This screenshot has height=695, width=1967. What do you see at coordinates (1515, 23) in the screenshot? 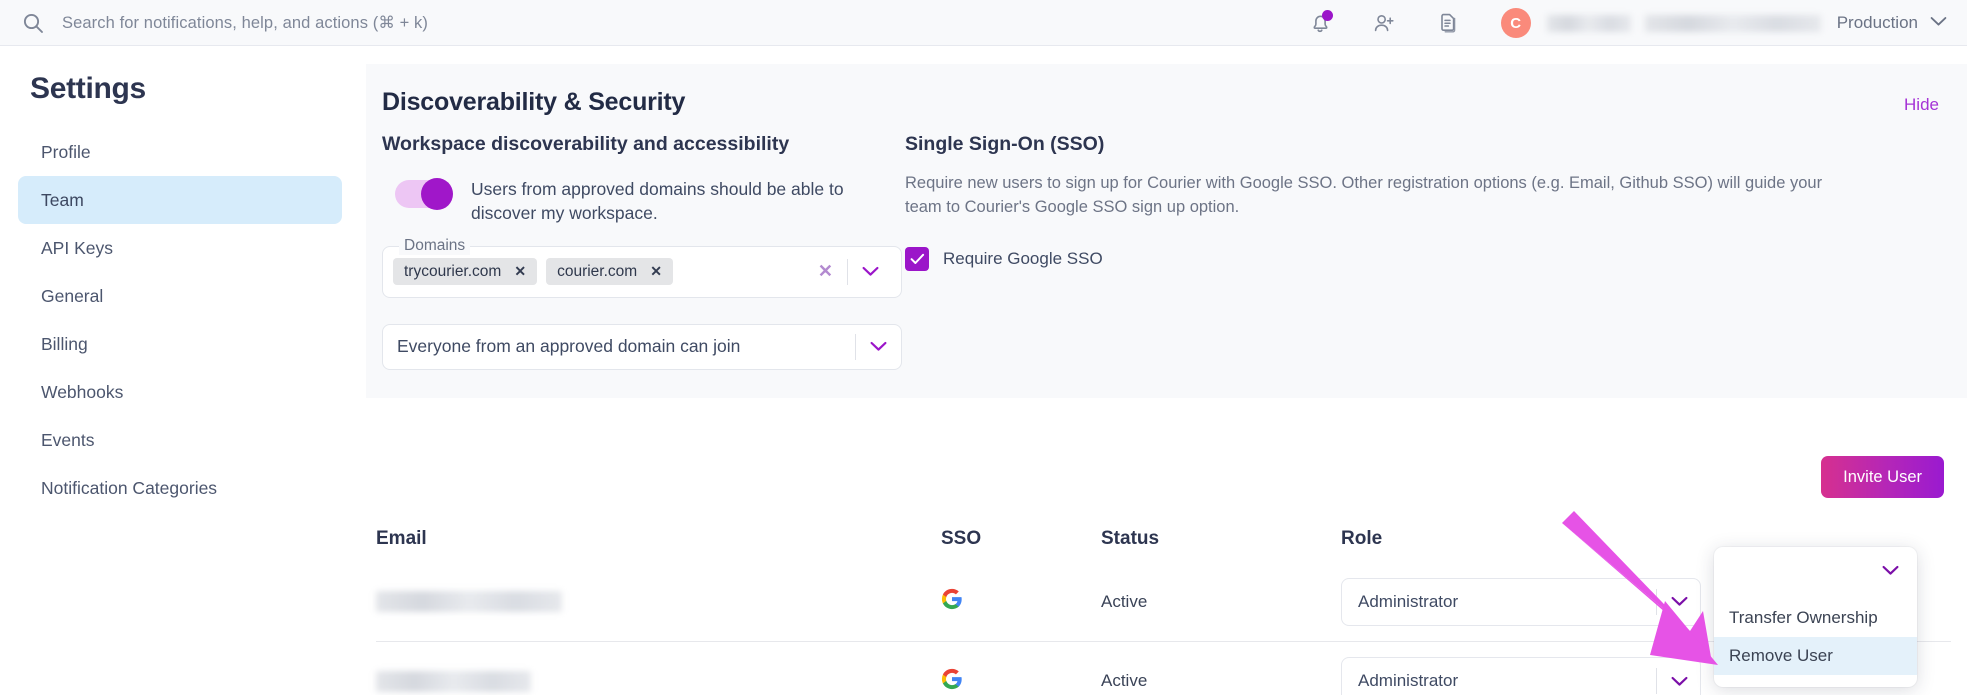
I see `avatar: C` at bounding box center [1515, 23].